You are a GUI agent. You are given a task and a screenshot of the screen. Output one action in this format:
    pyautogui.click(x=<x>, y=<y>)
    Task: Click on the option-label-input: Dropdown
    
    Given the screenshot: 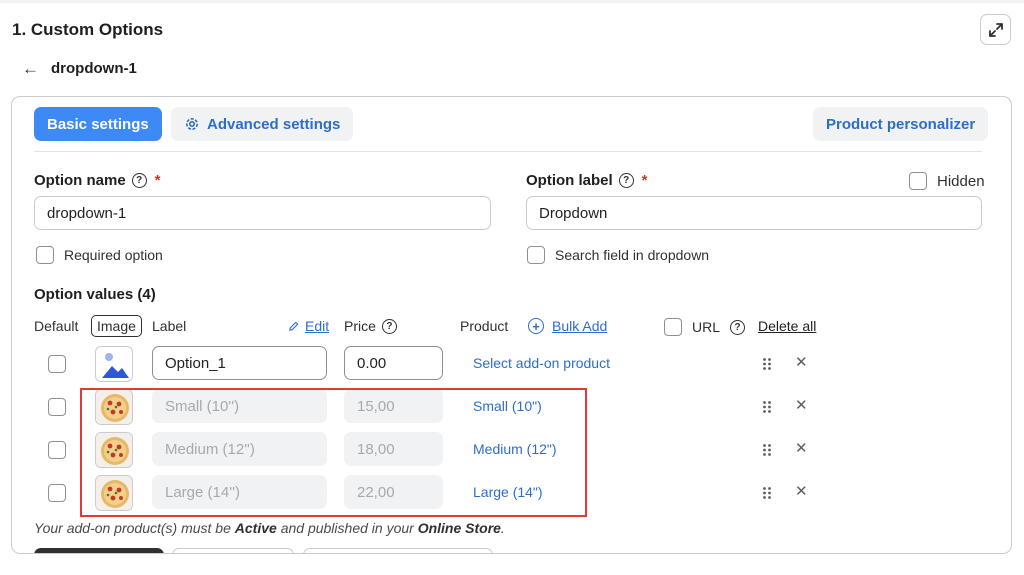 What is the action you would take?
    pyautogui.click(x=754, y=213)
    